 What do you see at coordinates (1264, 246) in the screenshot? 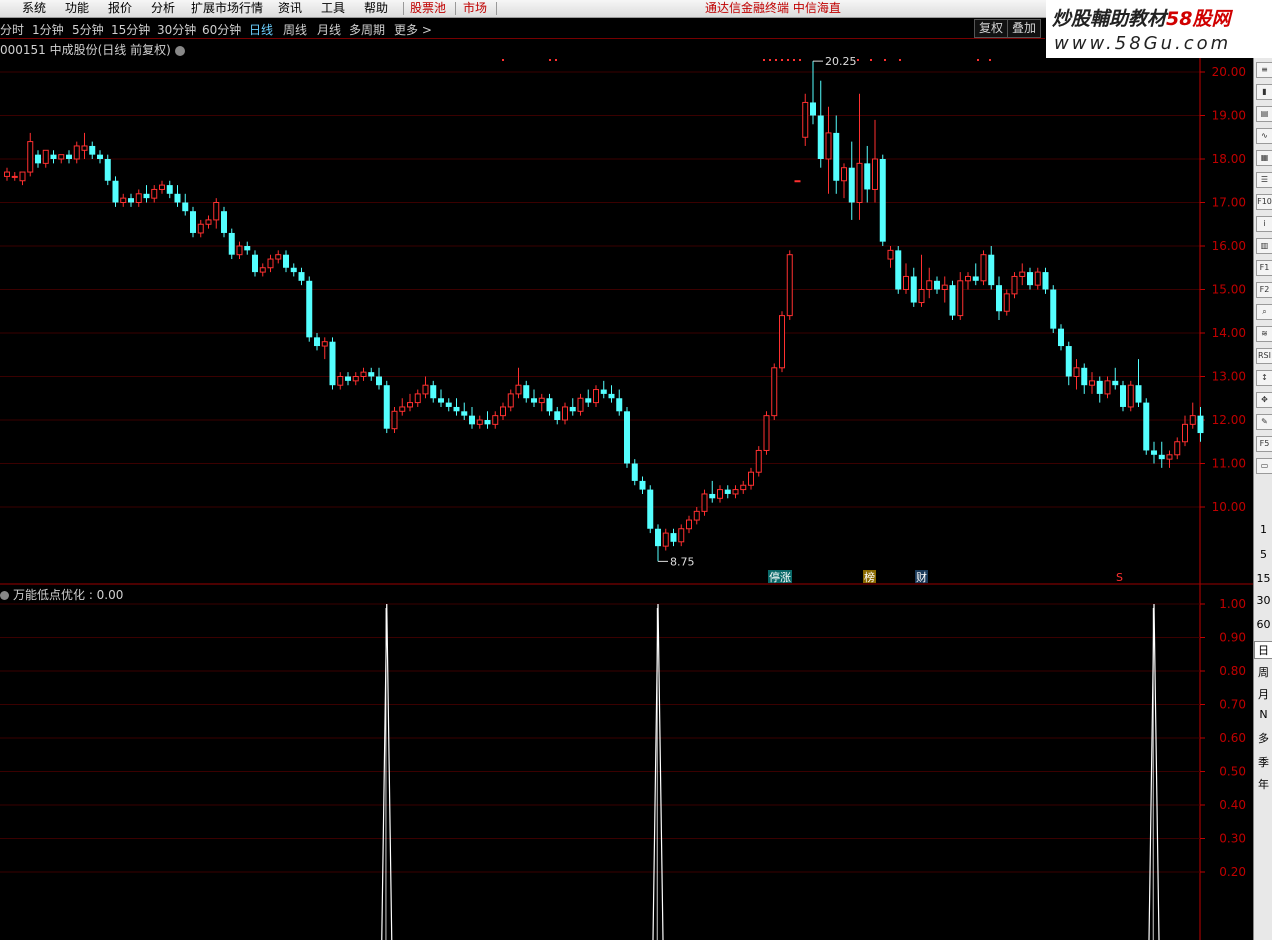
I see `chart-icon: ▥` at bounding box center [1264, 246].